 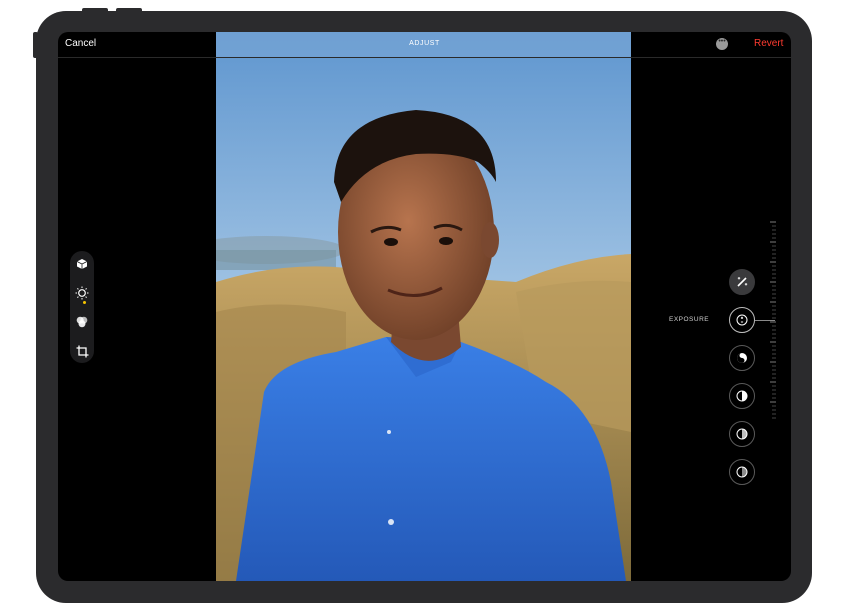 What do you see at coordinates (742, 472) in the screenshot?
I see `contrast-icon` at bounding box center [742, 472].